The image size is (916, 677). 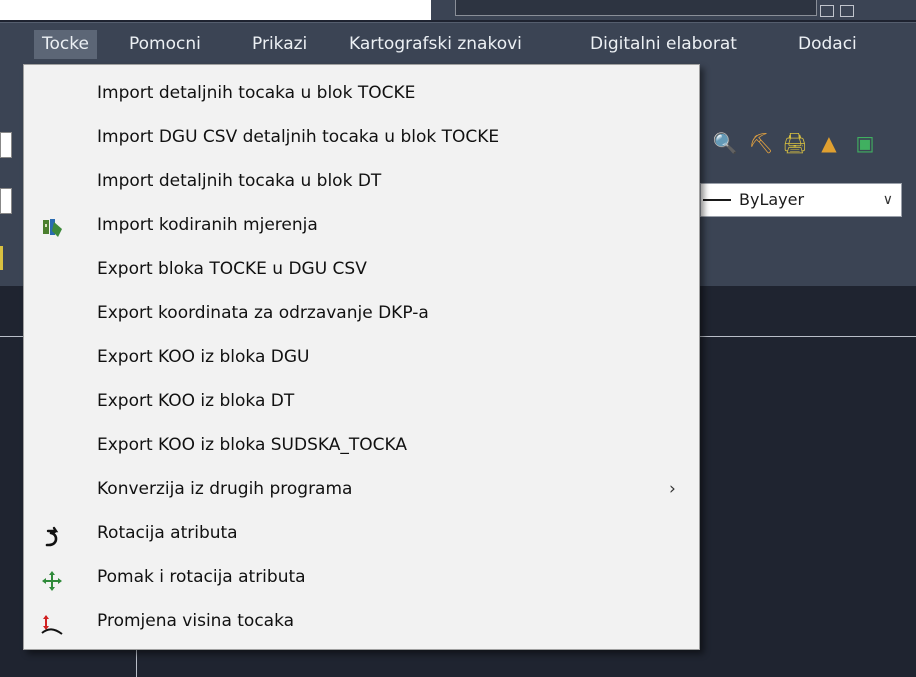 I want to click on survey-icon: ▲, so click(x=829, y=143).